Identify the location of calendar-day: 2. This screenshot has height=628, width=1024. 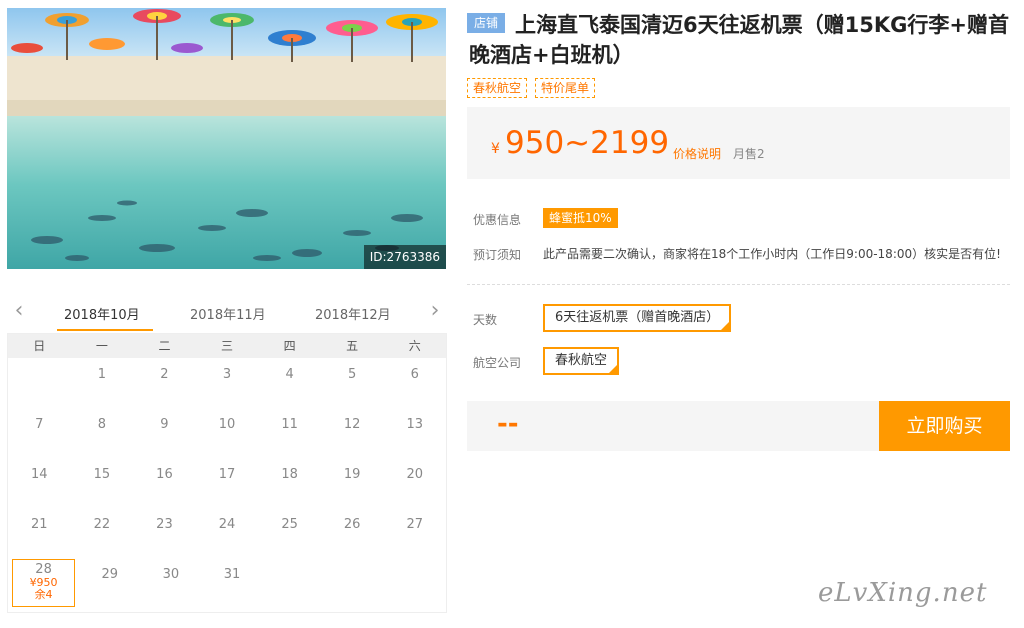
(164, 383).